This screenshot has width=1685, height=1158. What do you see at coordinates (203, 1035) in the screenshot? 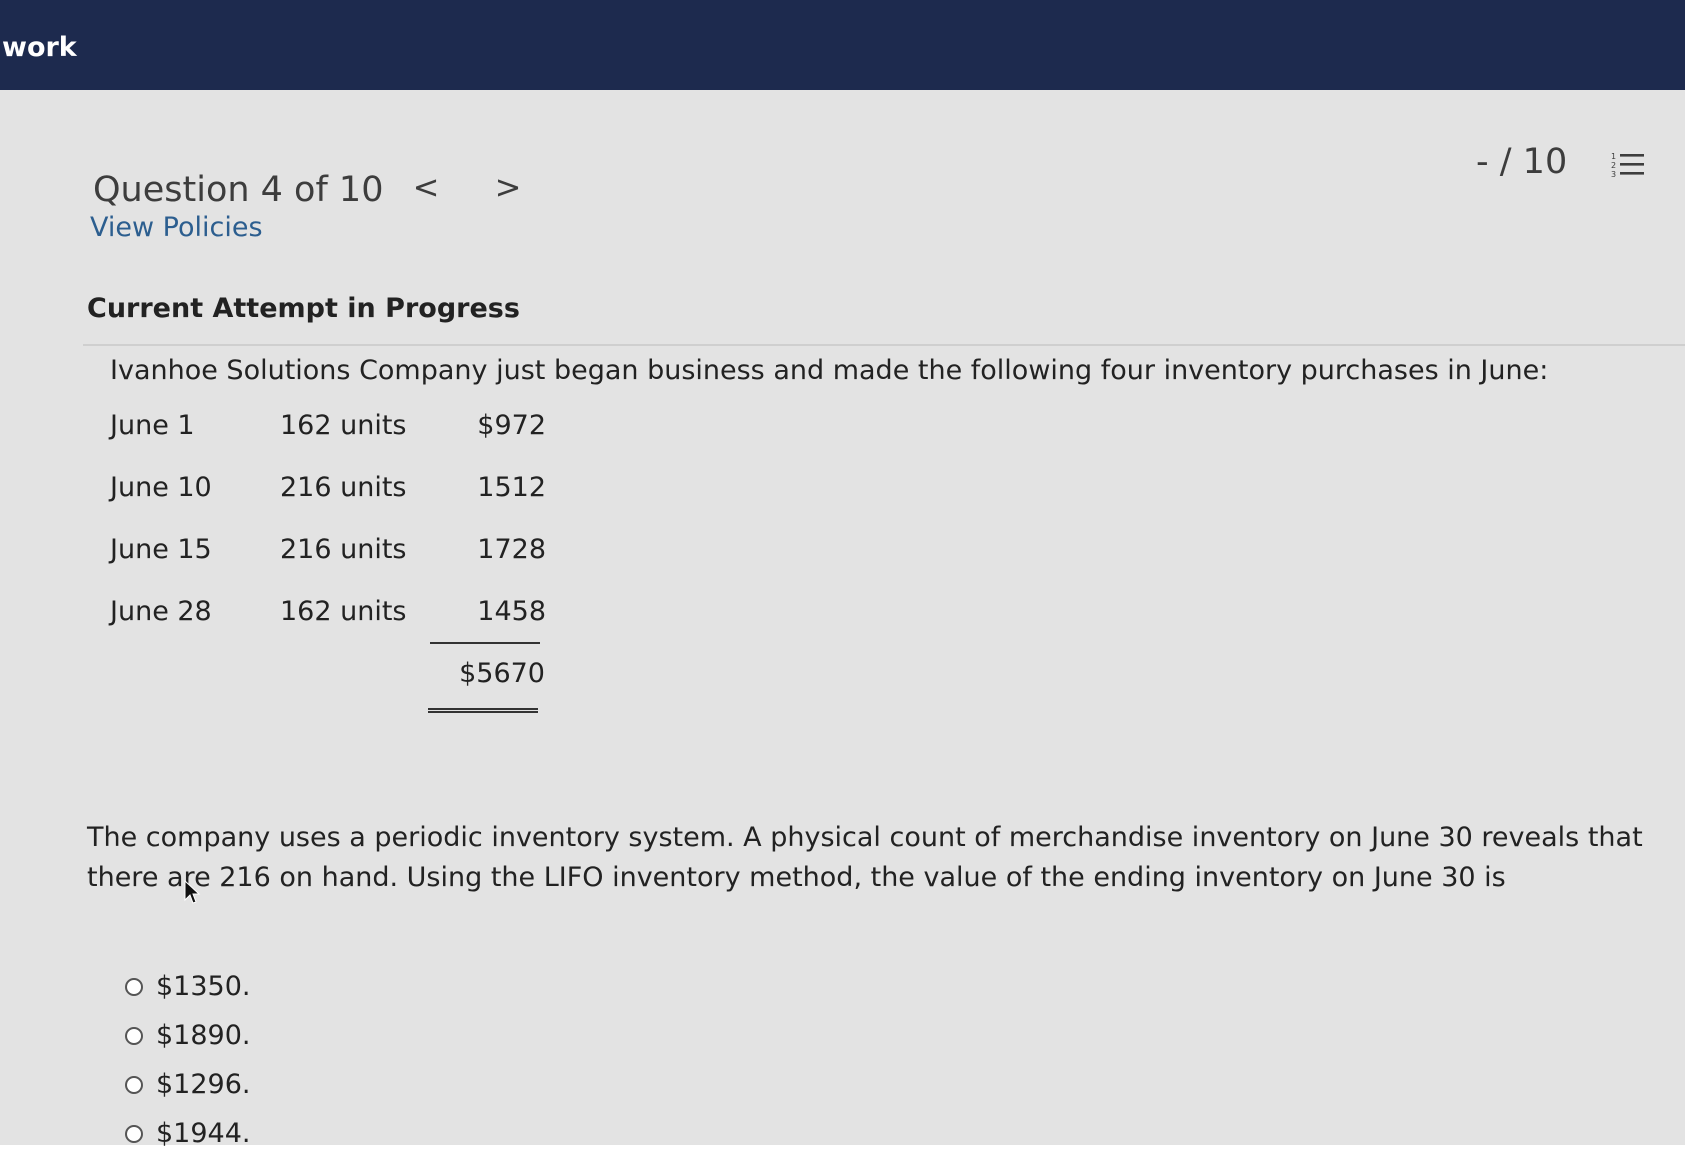
I see `answer-option-label: $1890.` at bounding box center [203, 1035].